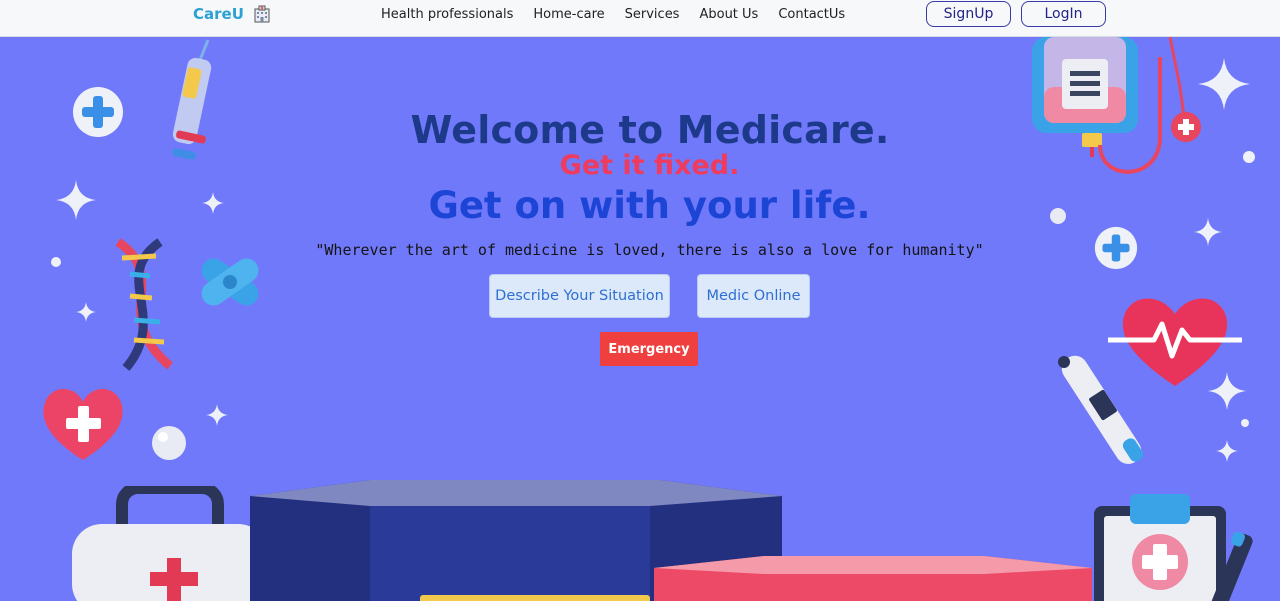 The image size is (1280, 601). What do you see at coordinates (579, 296) in the screenshot?
I see `describe-situation-button: Describe Your Situation` at bounding box center [579, 296].